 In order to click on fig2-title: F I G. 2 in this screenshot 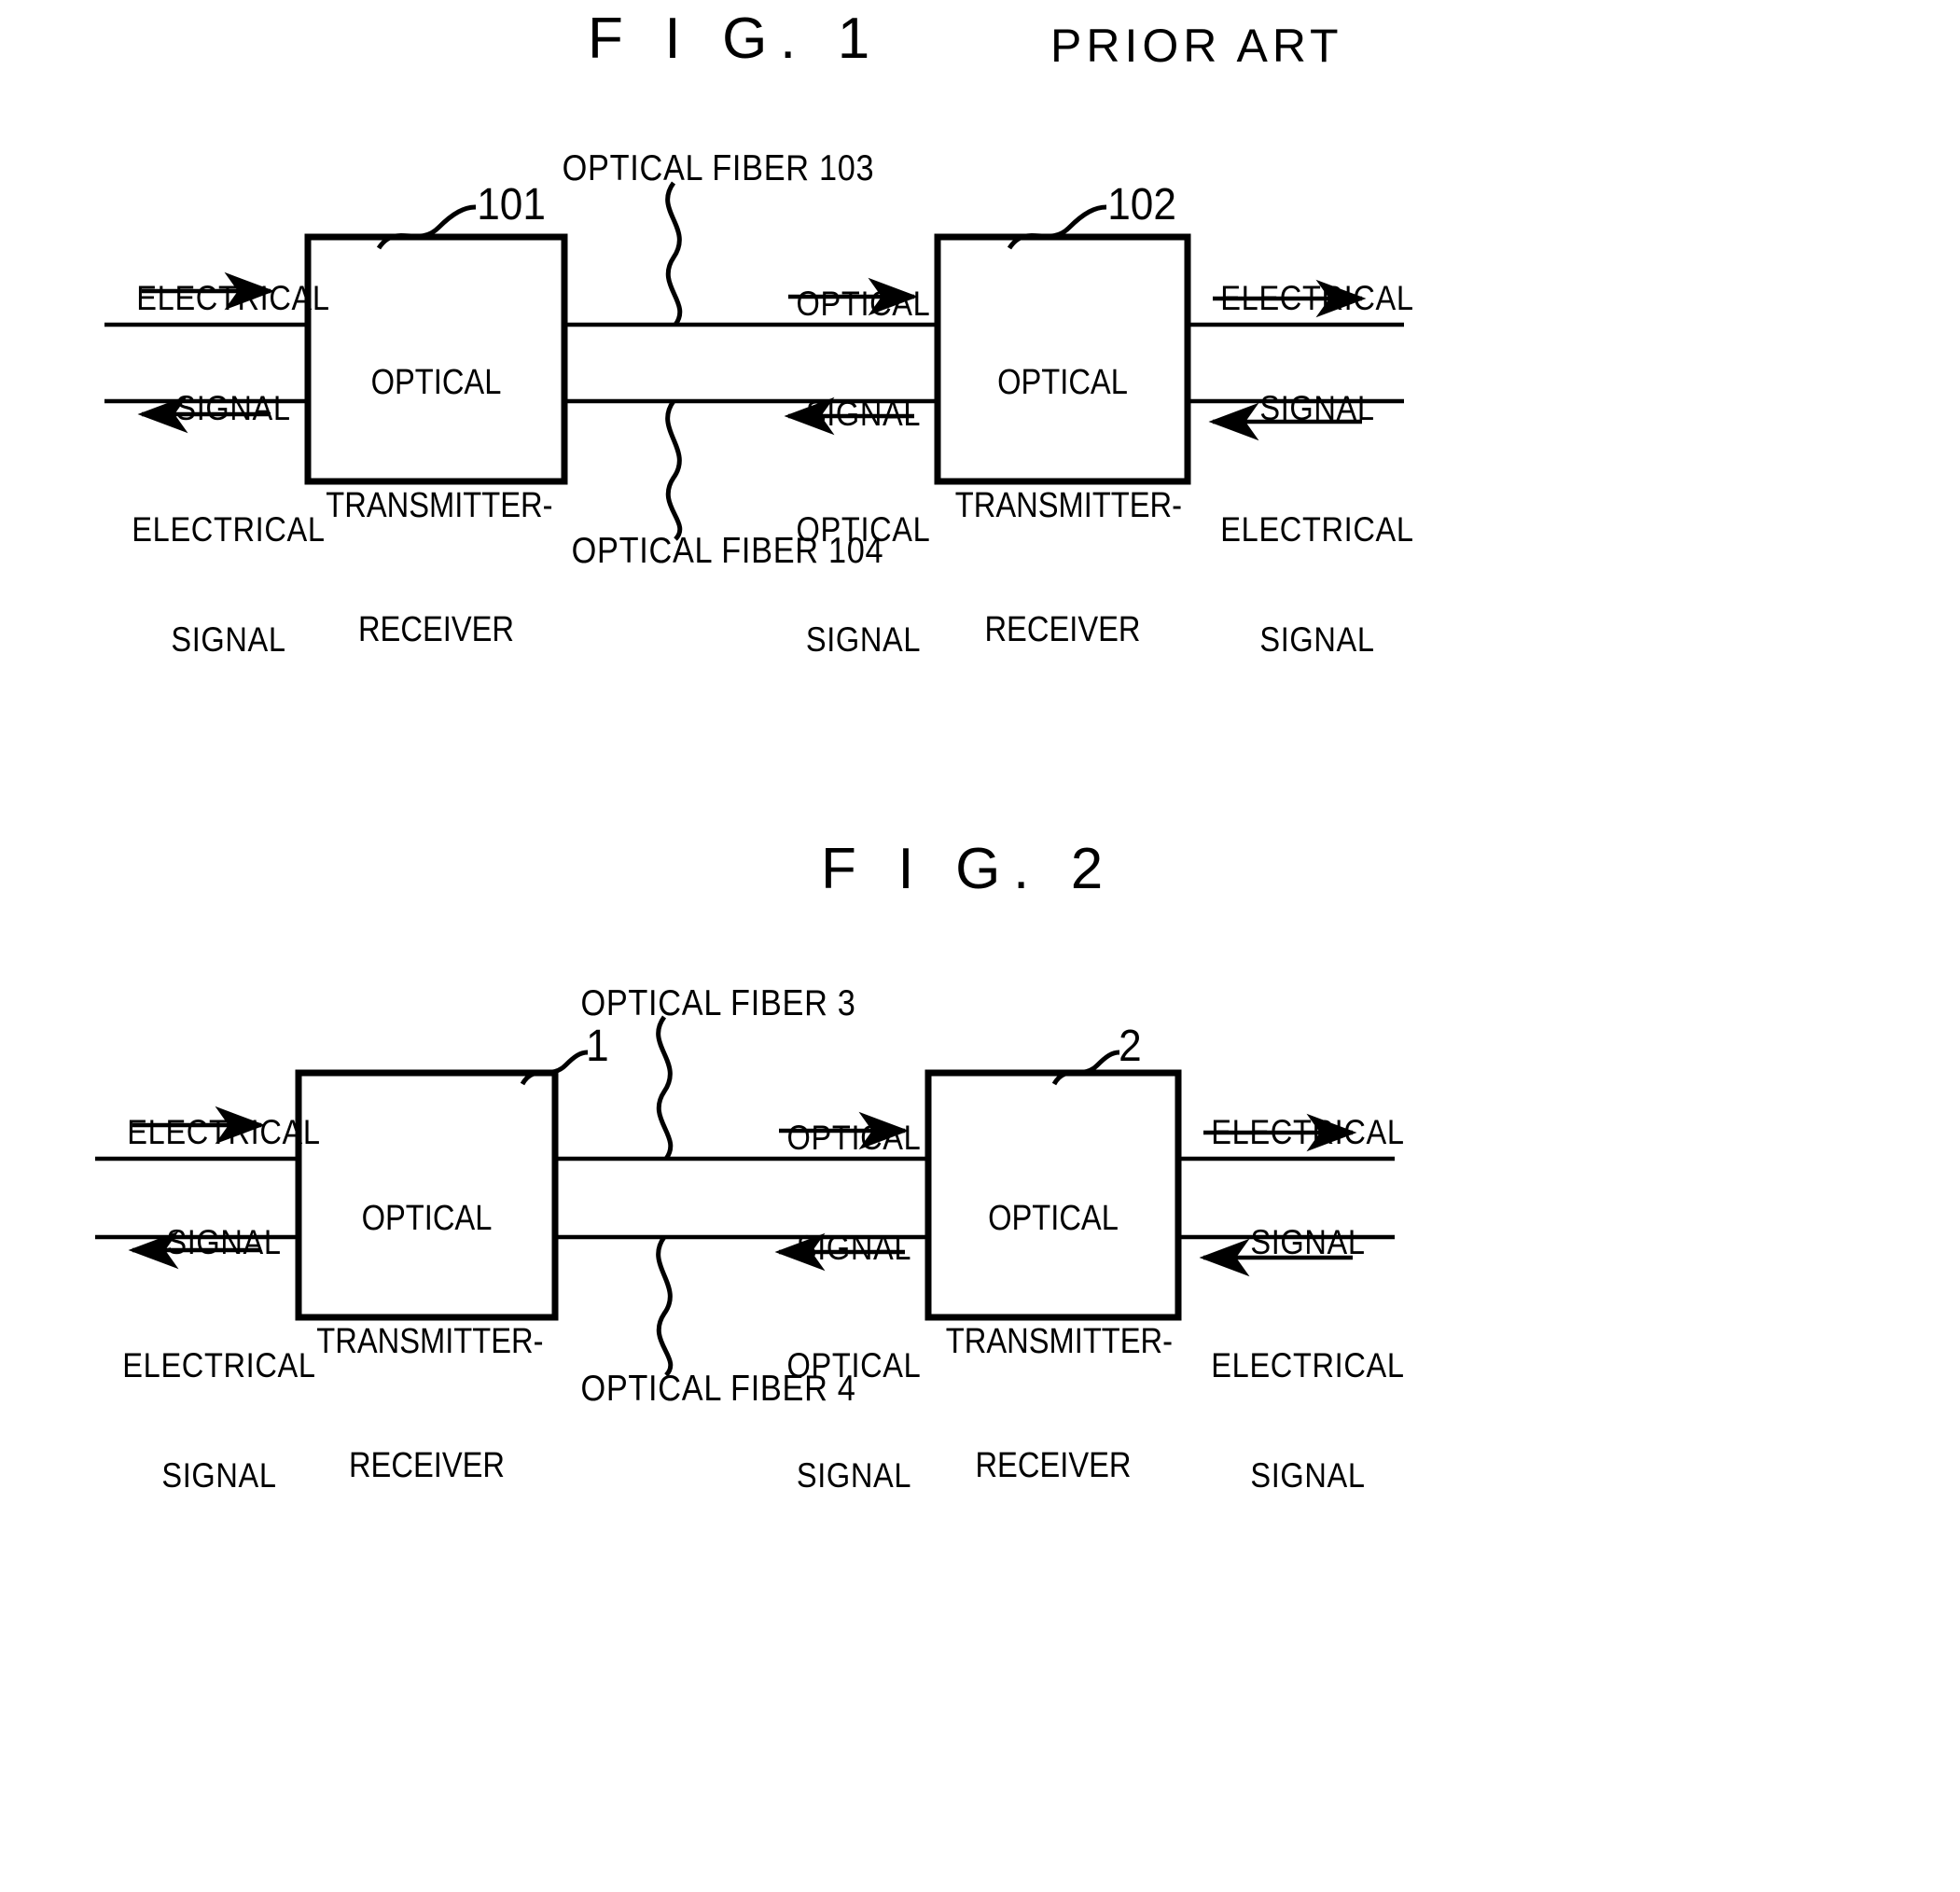, I will do `click(968, 869)`.